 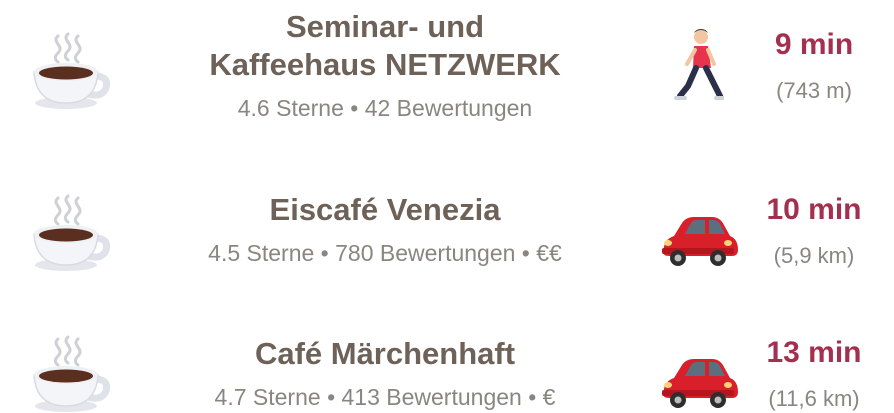 What do you see at coordinates (385, 26) in the screenshot?
I see `place-name-line: Seminar- und` at bounding box center [385, 26].